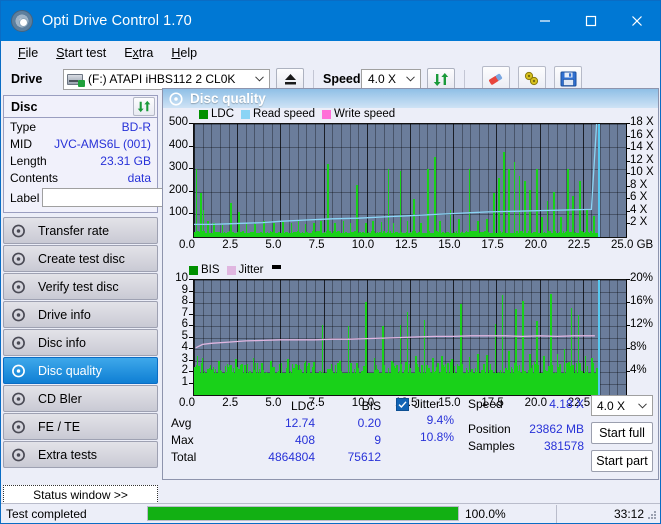  What do you see at coordinates (80, 370) in the screenshot?
I see `sidebar-item-disc-quality: Disc quality` at bounding box center [80, 370].